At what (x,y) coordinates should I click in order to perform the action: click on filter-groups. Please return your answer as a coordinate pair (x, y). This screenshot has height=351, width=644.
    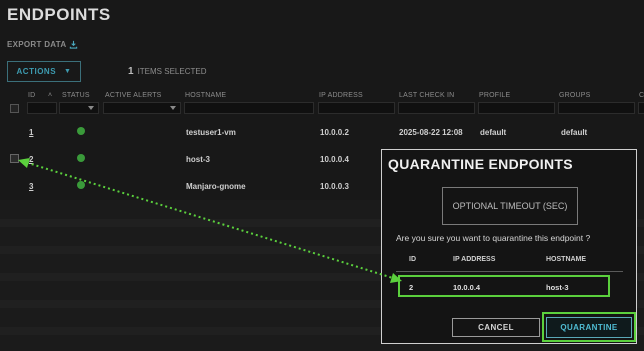
    Looking at the image, I should click on (596, 108).